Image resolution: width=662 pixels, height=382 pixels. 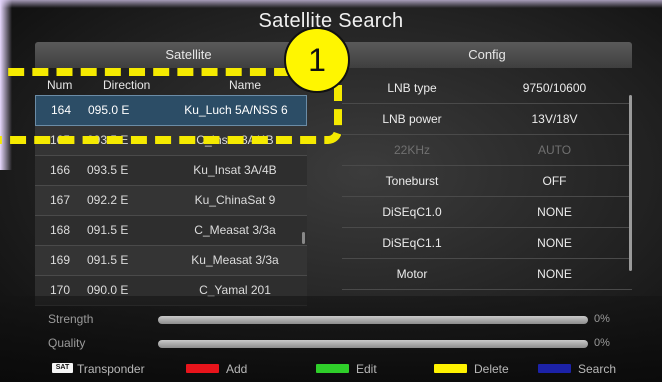 What do you see at coordinates (171, 201) in the screenshot?
I see `satellite-row: 167 092.2 E Ku_ChinaSat 9` at bounding box center [171, 201].